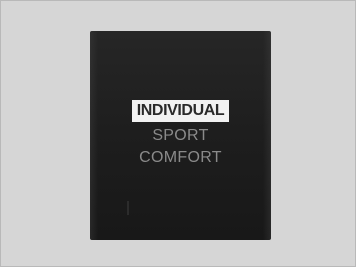  I want to click on drive-mode-menu: INDIVIDUAL SPORT COMFORT, so click(180, 134).